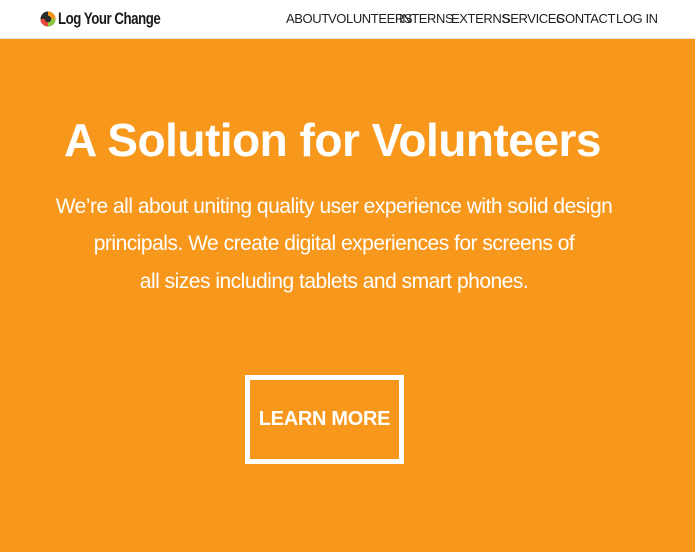 The image size is (695, 552). I want to click on hero-title: A Solution for Volunteers, so click(332, 140).